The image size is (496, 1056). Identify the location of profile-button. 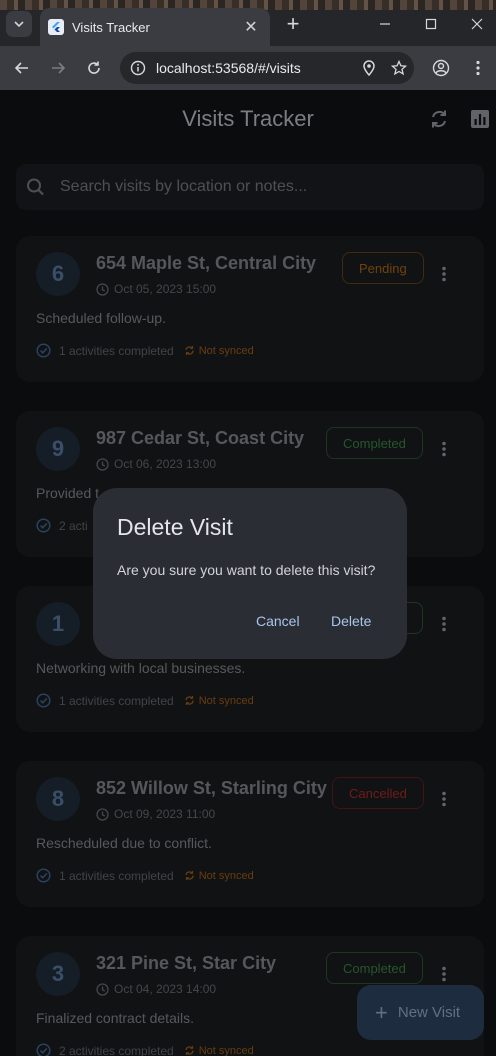
(441, 68).